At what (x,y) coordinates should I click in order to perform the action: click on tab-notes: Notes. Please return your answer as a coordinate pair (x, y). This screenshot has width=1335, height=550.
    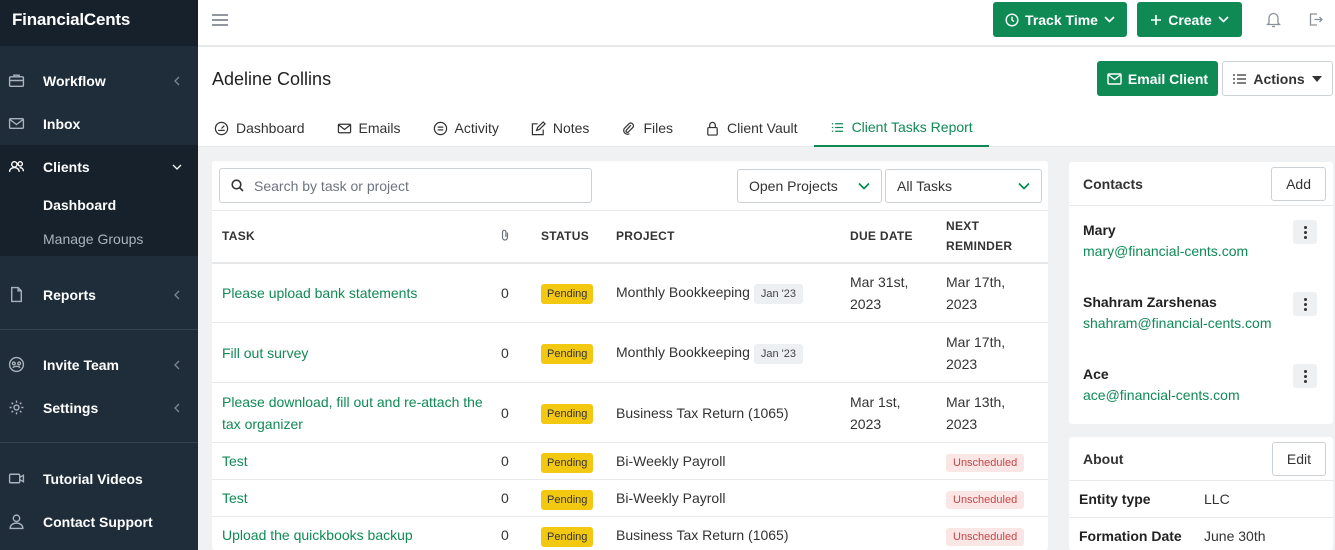
    Looking at the image, I should click on (560, 128).